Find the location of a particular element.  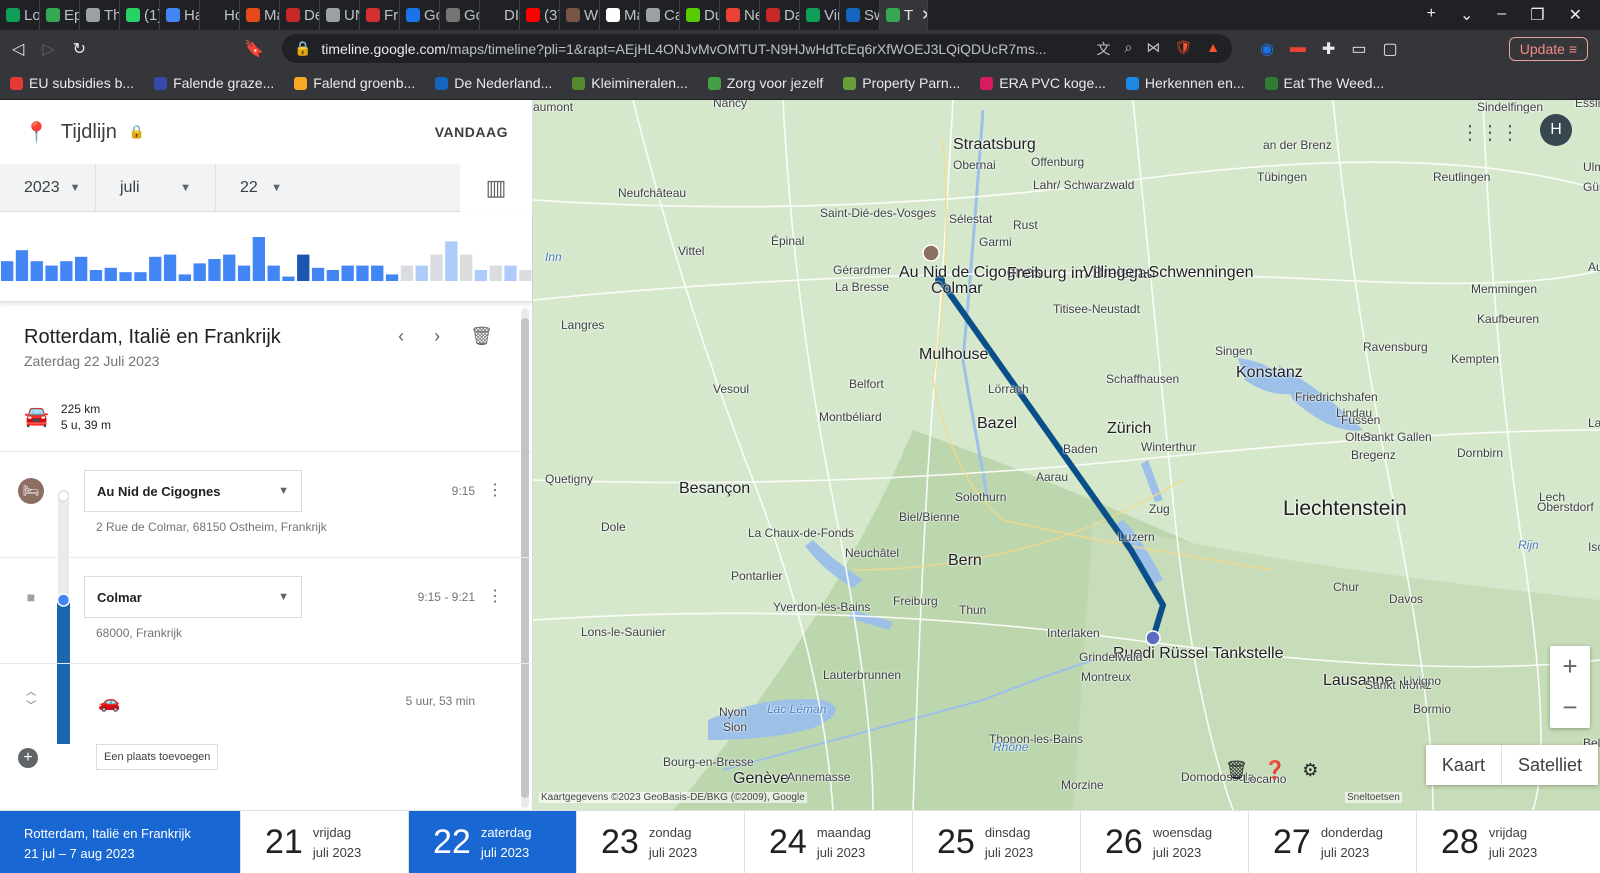

map-place-label: Rhône is located at coordinates (1010, 747).